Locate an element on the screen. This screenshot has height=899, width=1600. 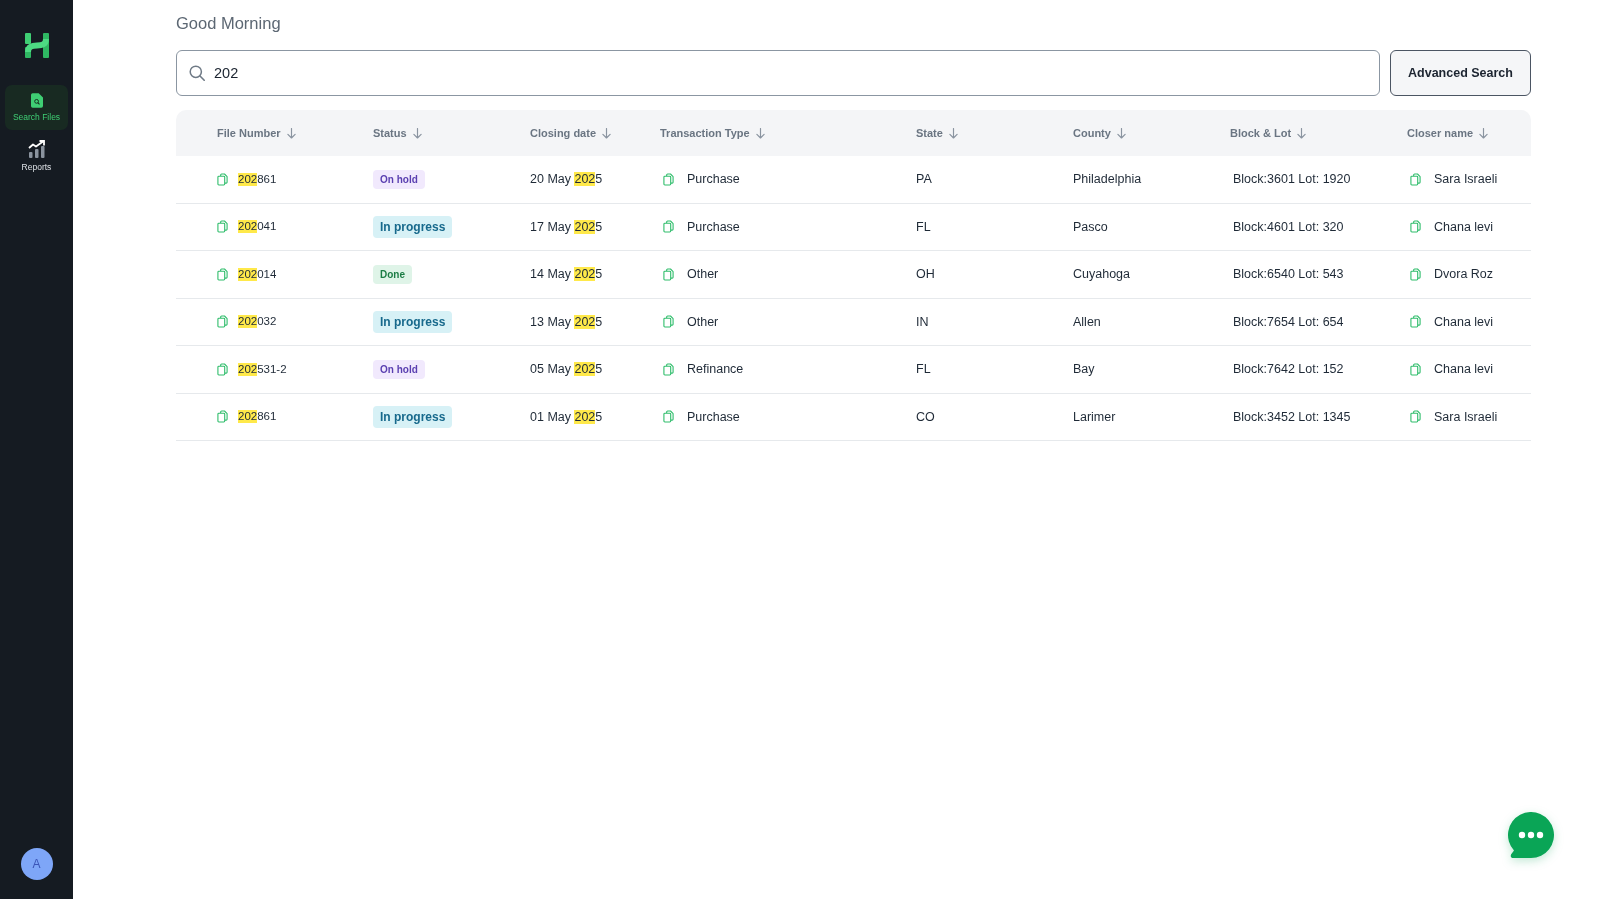
county-name: Bay is located at coordinates (1084, 369).